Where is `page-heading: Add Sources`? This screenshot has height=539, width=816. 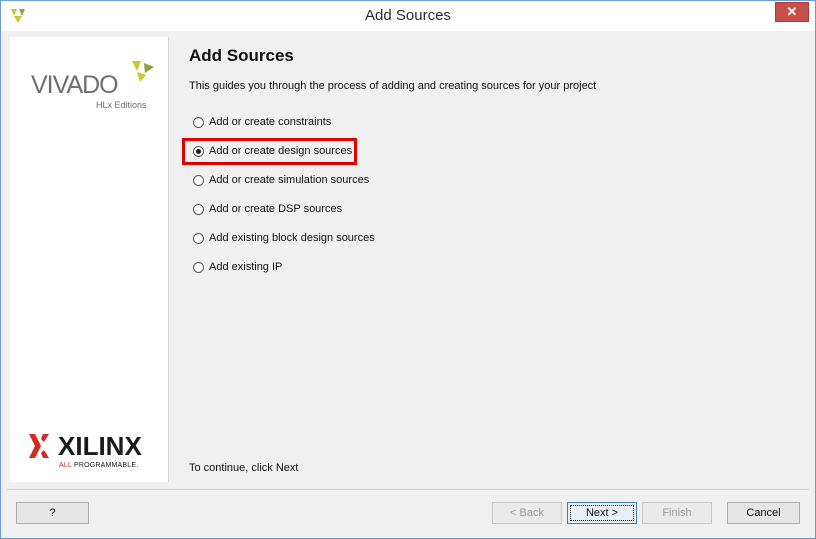 page-heading: Add Sources is located at coordinates (241, 55).